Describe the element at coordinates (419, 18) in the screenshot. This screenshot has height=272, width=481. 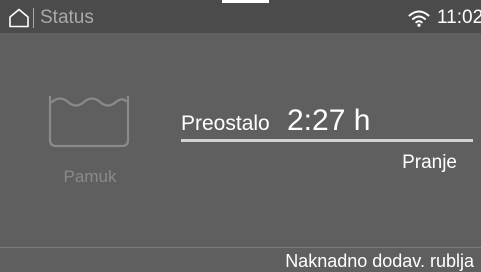
I see `wifi-icon` at that location.